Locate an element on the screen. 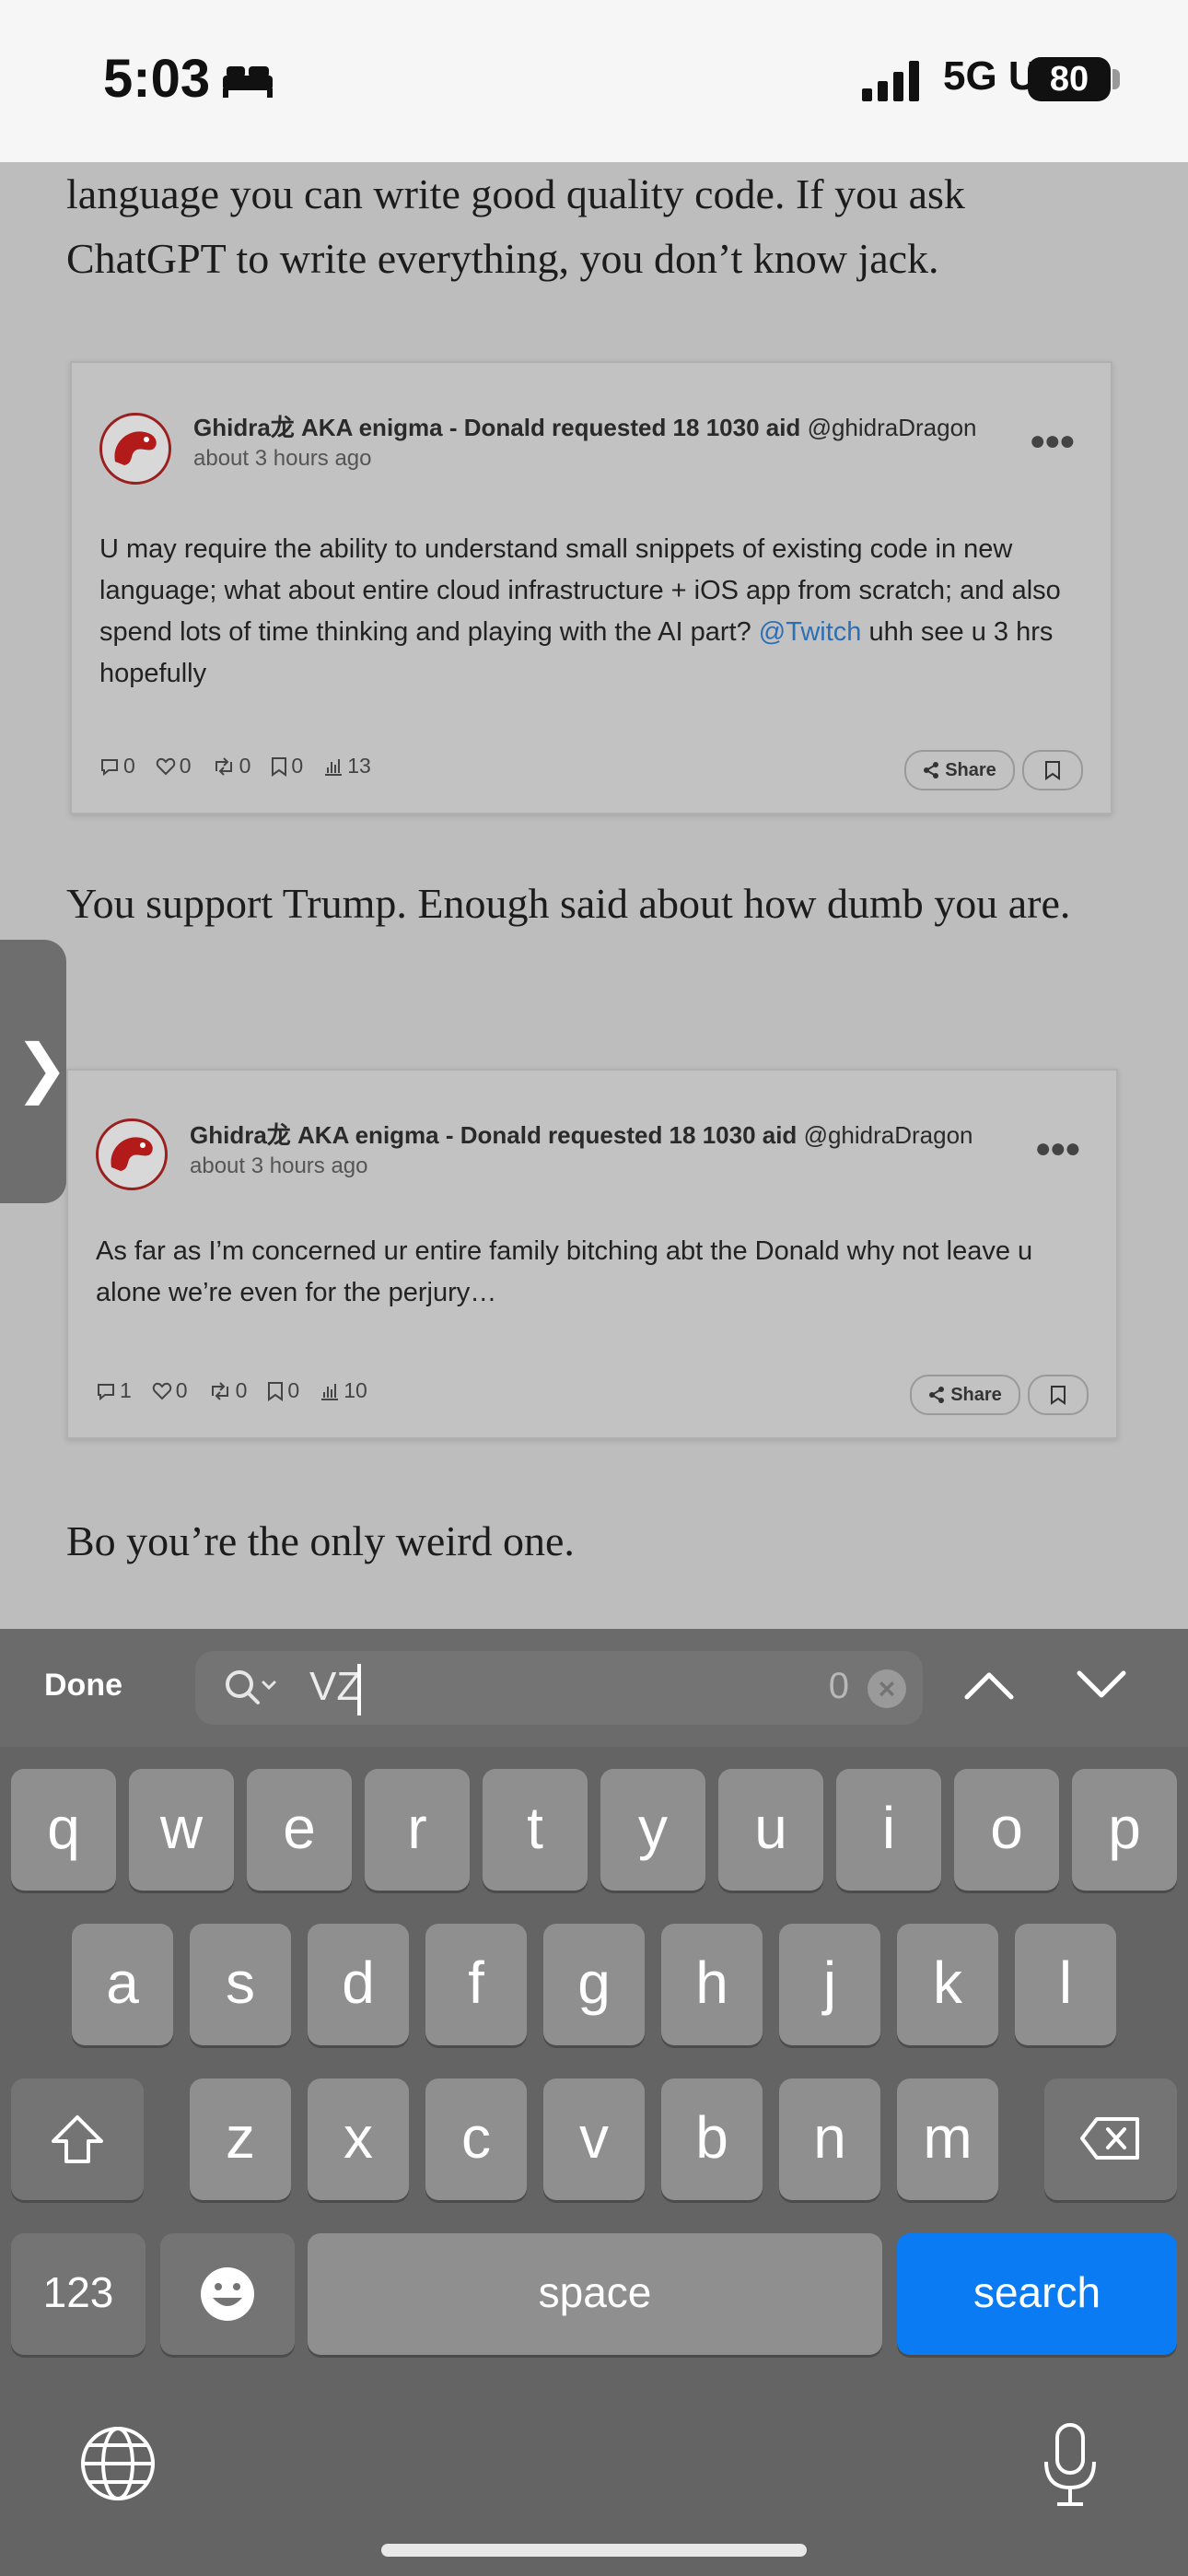  key-g: g is located at coordinates (594, 1985).